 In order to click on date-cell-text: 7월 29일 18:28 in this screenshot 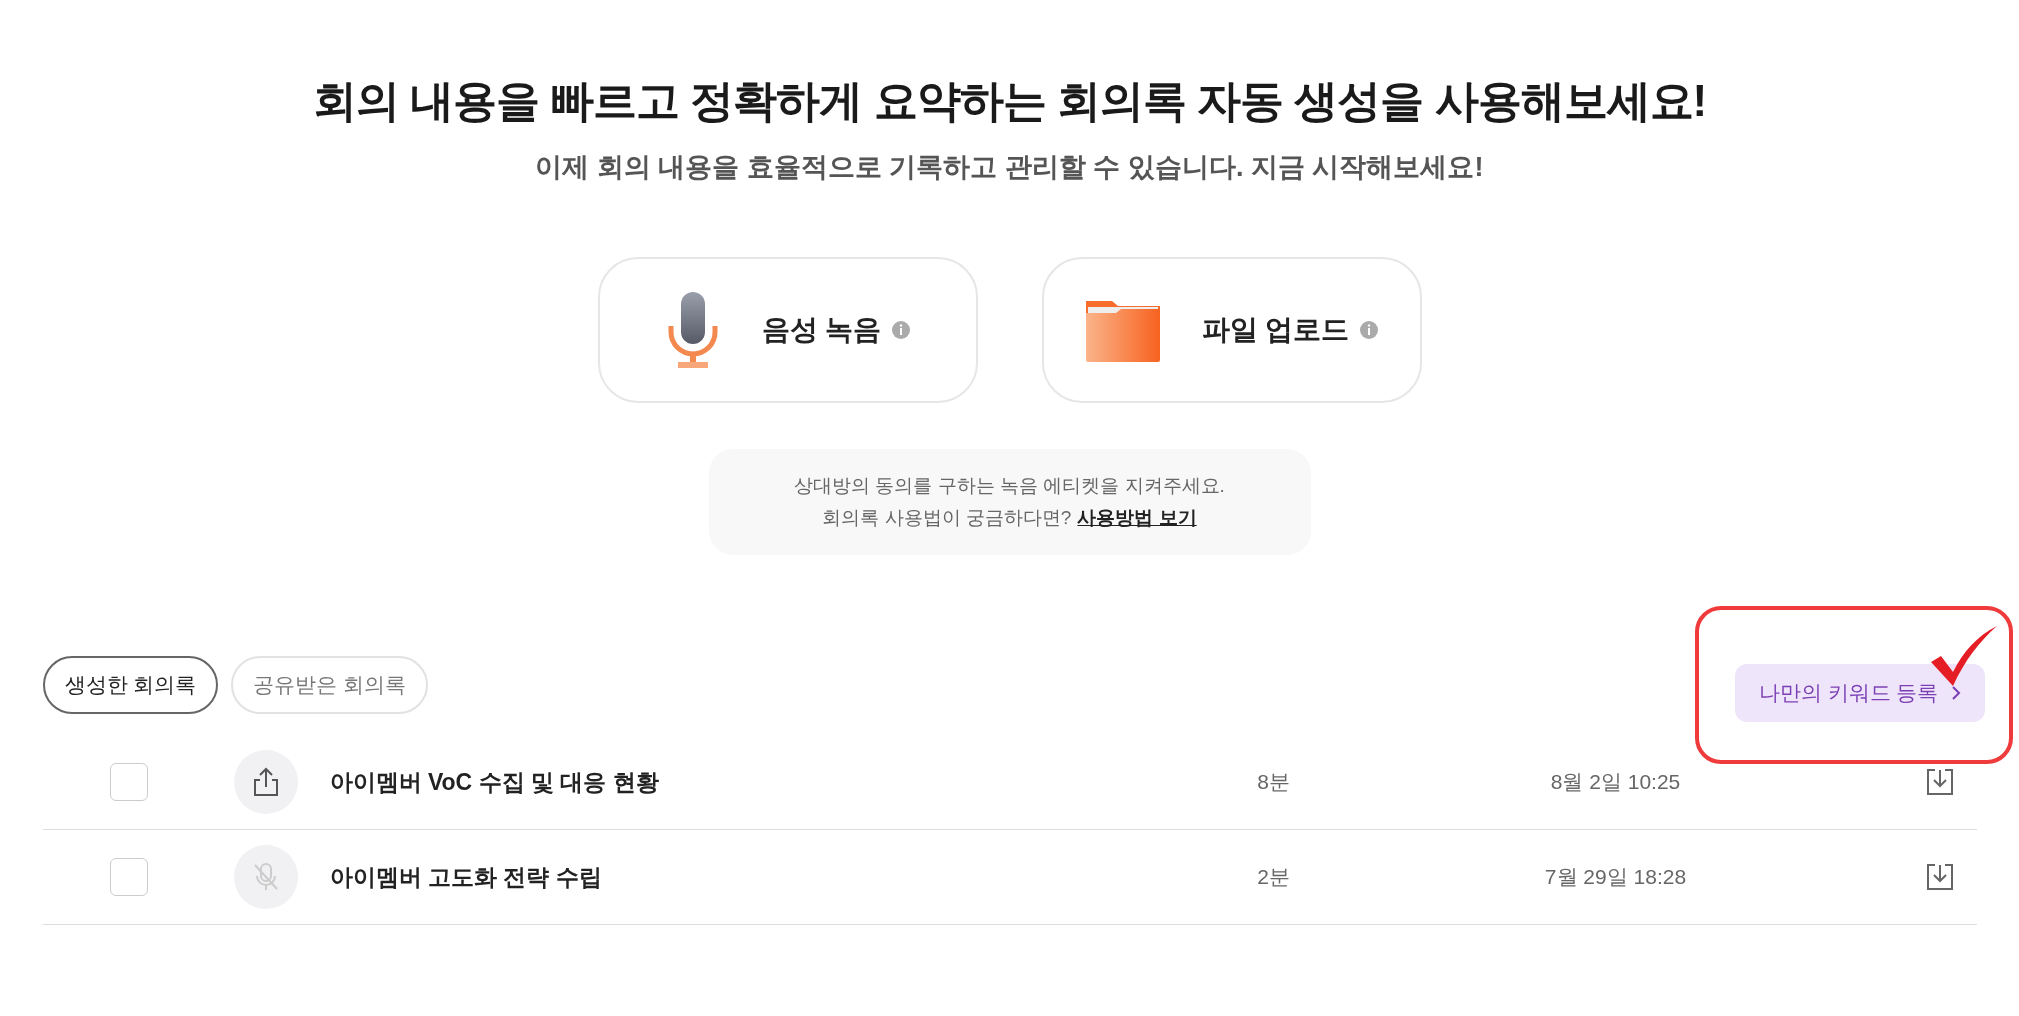, I will do `click(1615, 877)`.